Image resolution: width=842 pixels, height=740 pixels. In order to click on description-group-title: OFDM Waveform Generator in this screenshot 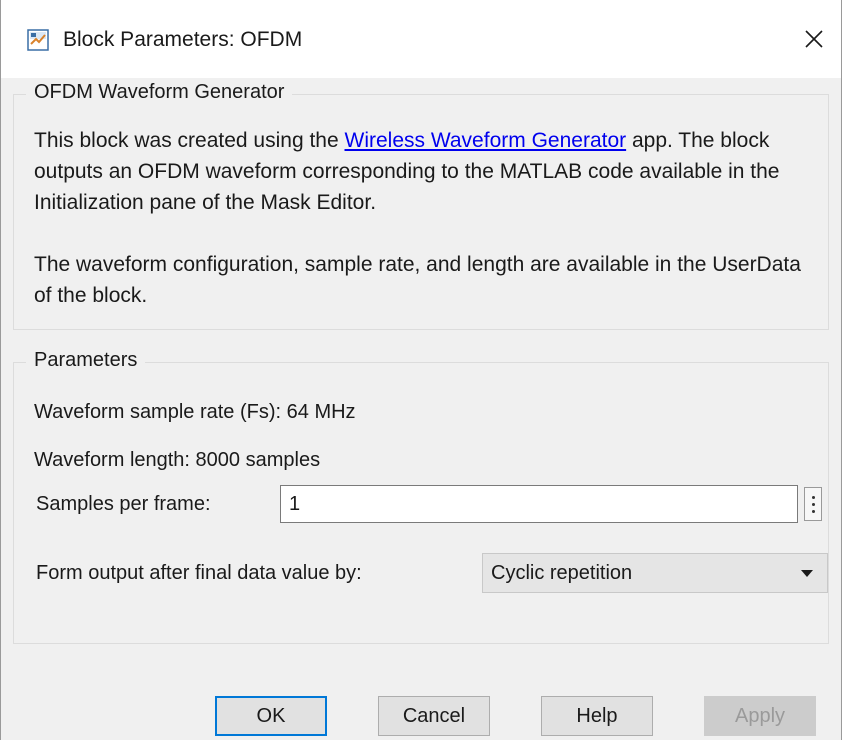, I will do `click(159, 92)`.